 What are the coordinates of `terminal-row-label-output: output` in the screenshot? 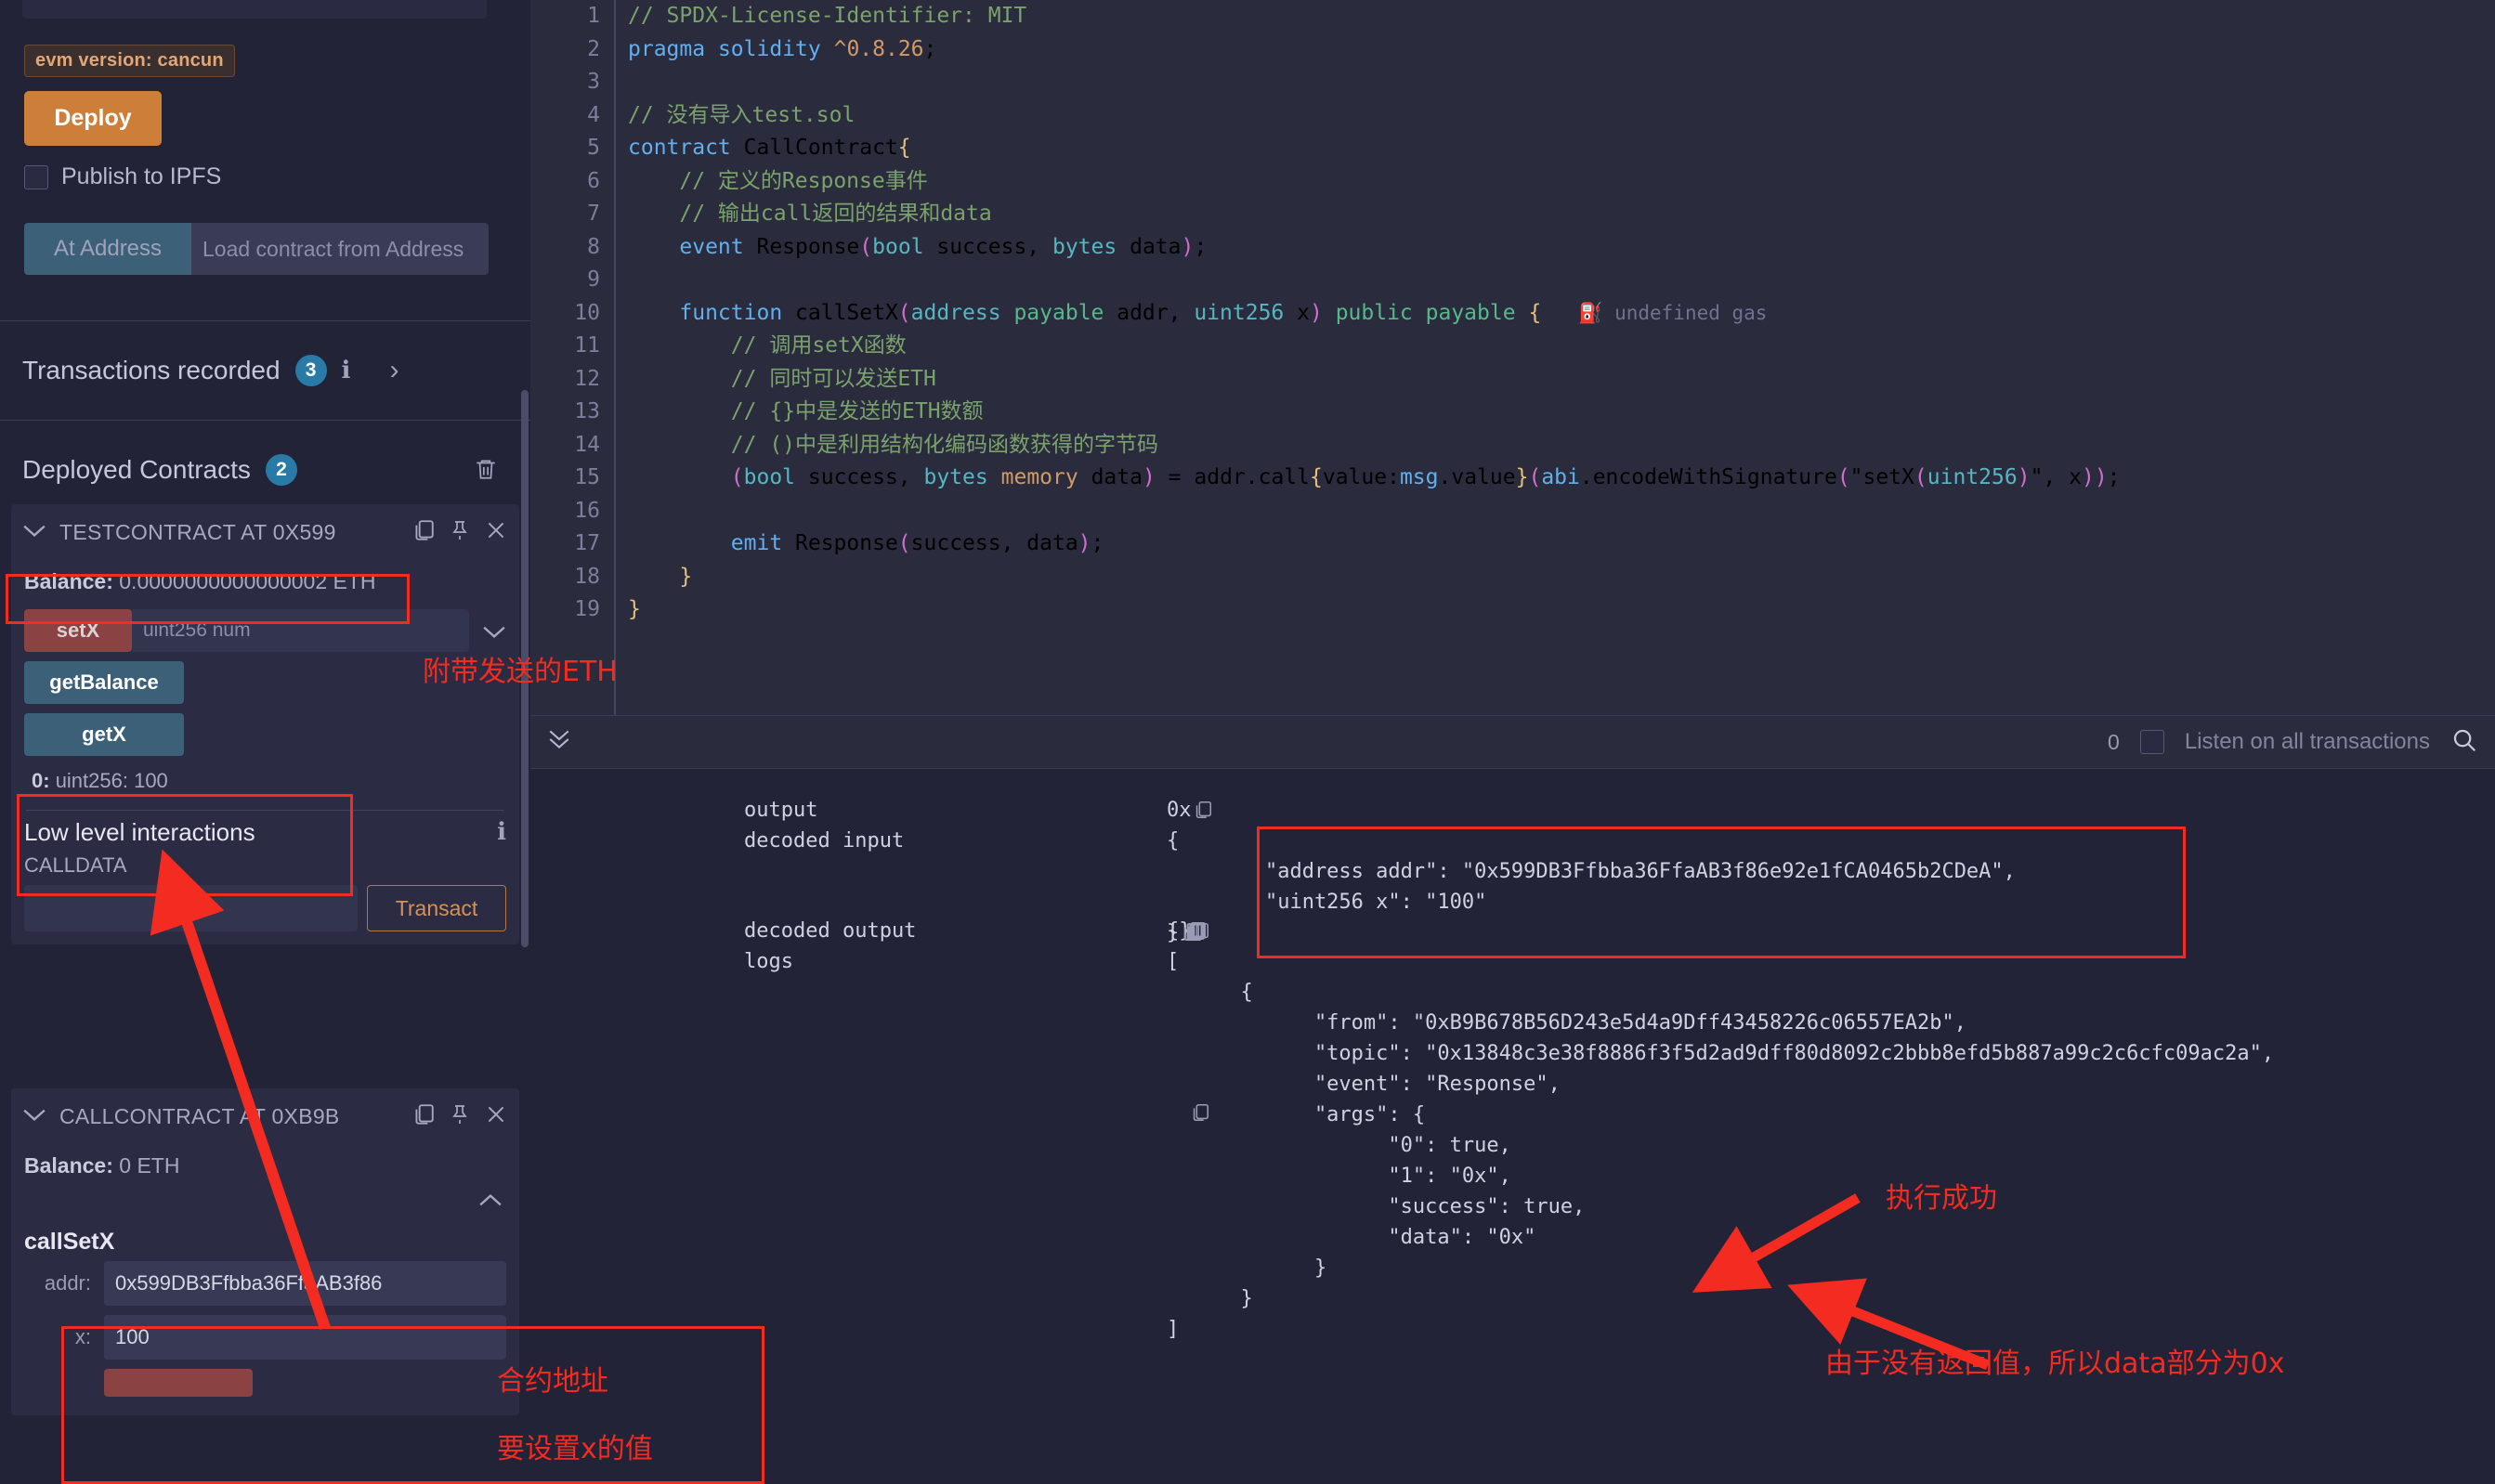 It's located at (781, 810).